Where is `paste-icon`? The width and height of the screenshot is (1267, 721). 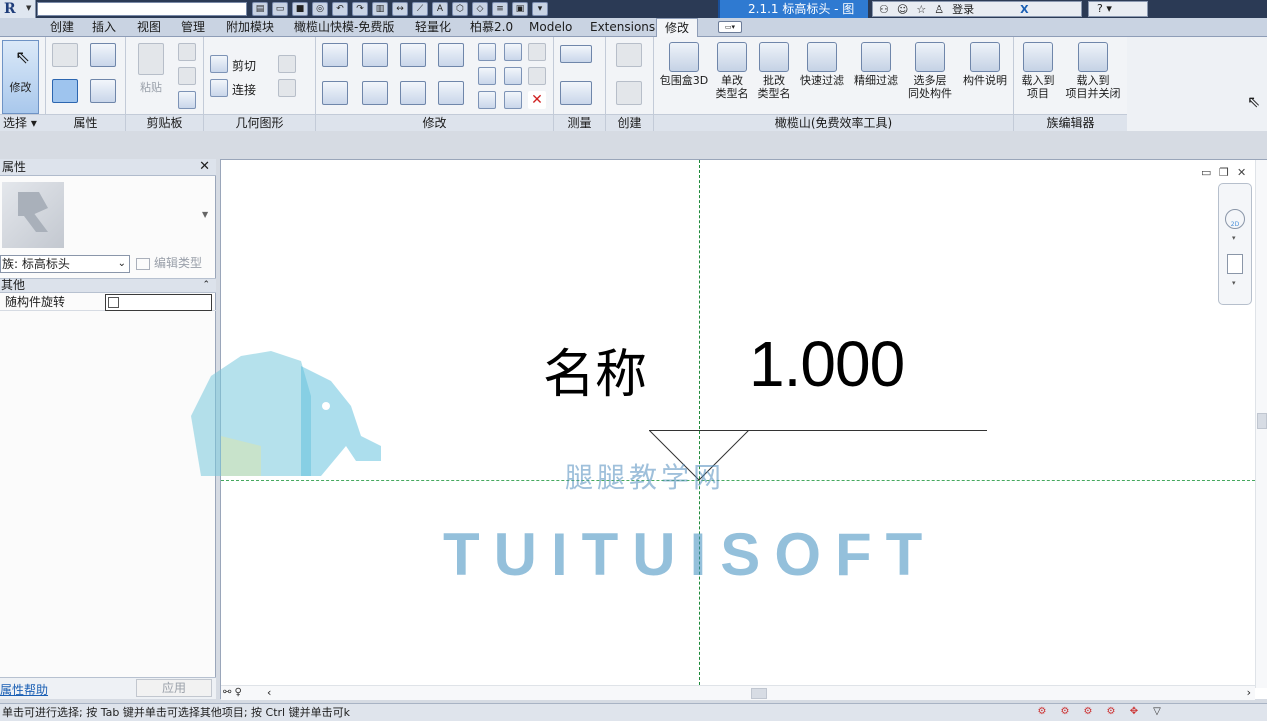 paste-icon is located at coordinates (151, 59).